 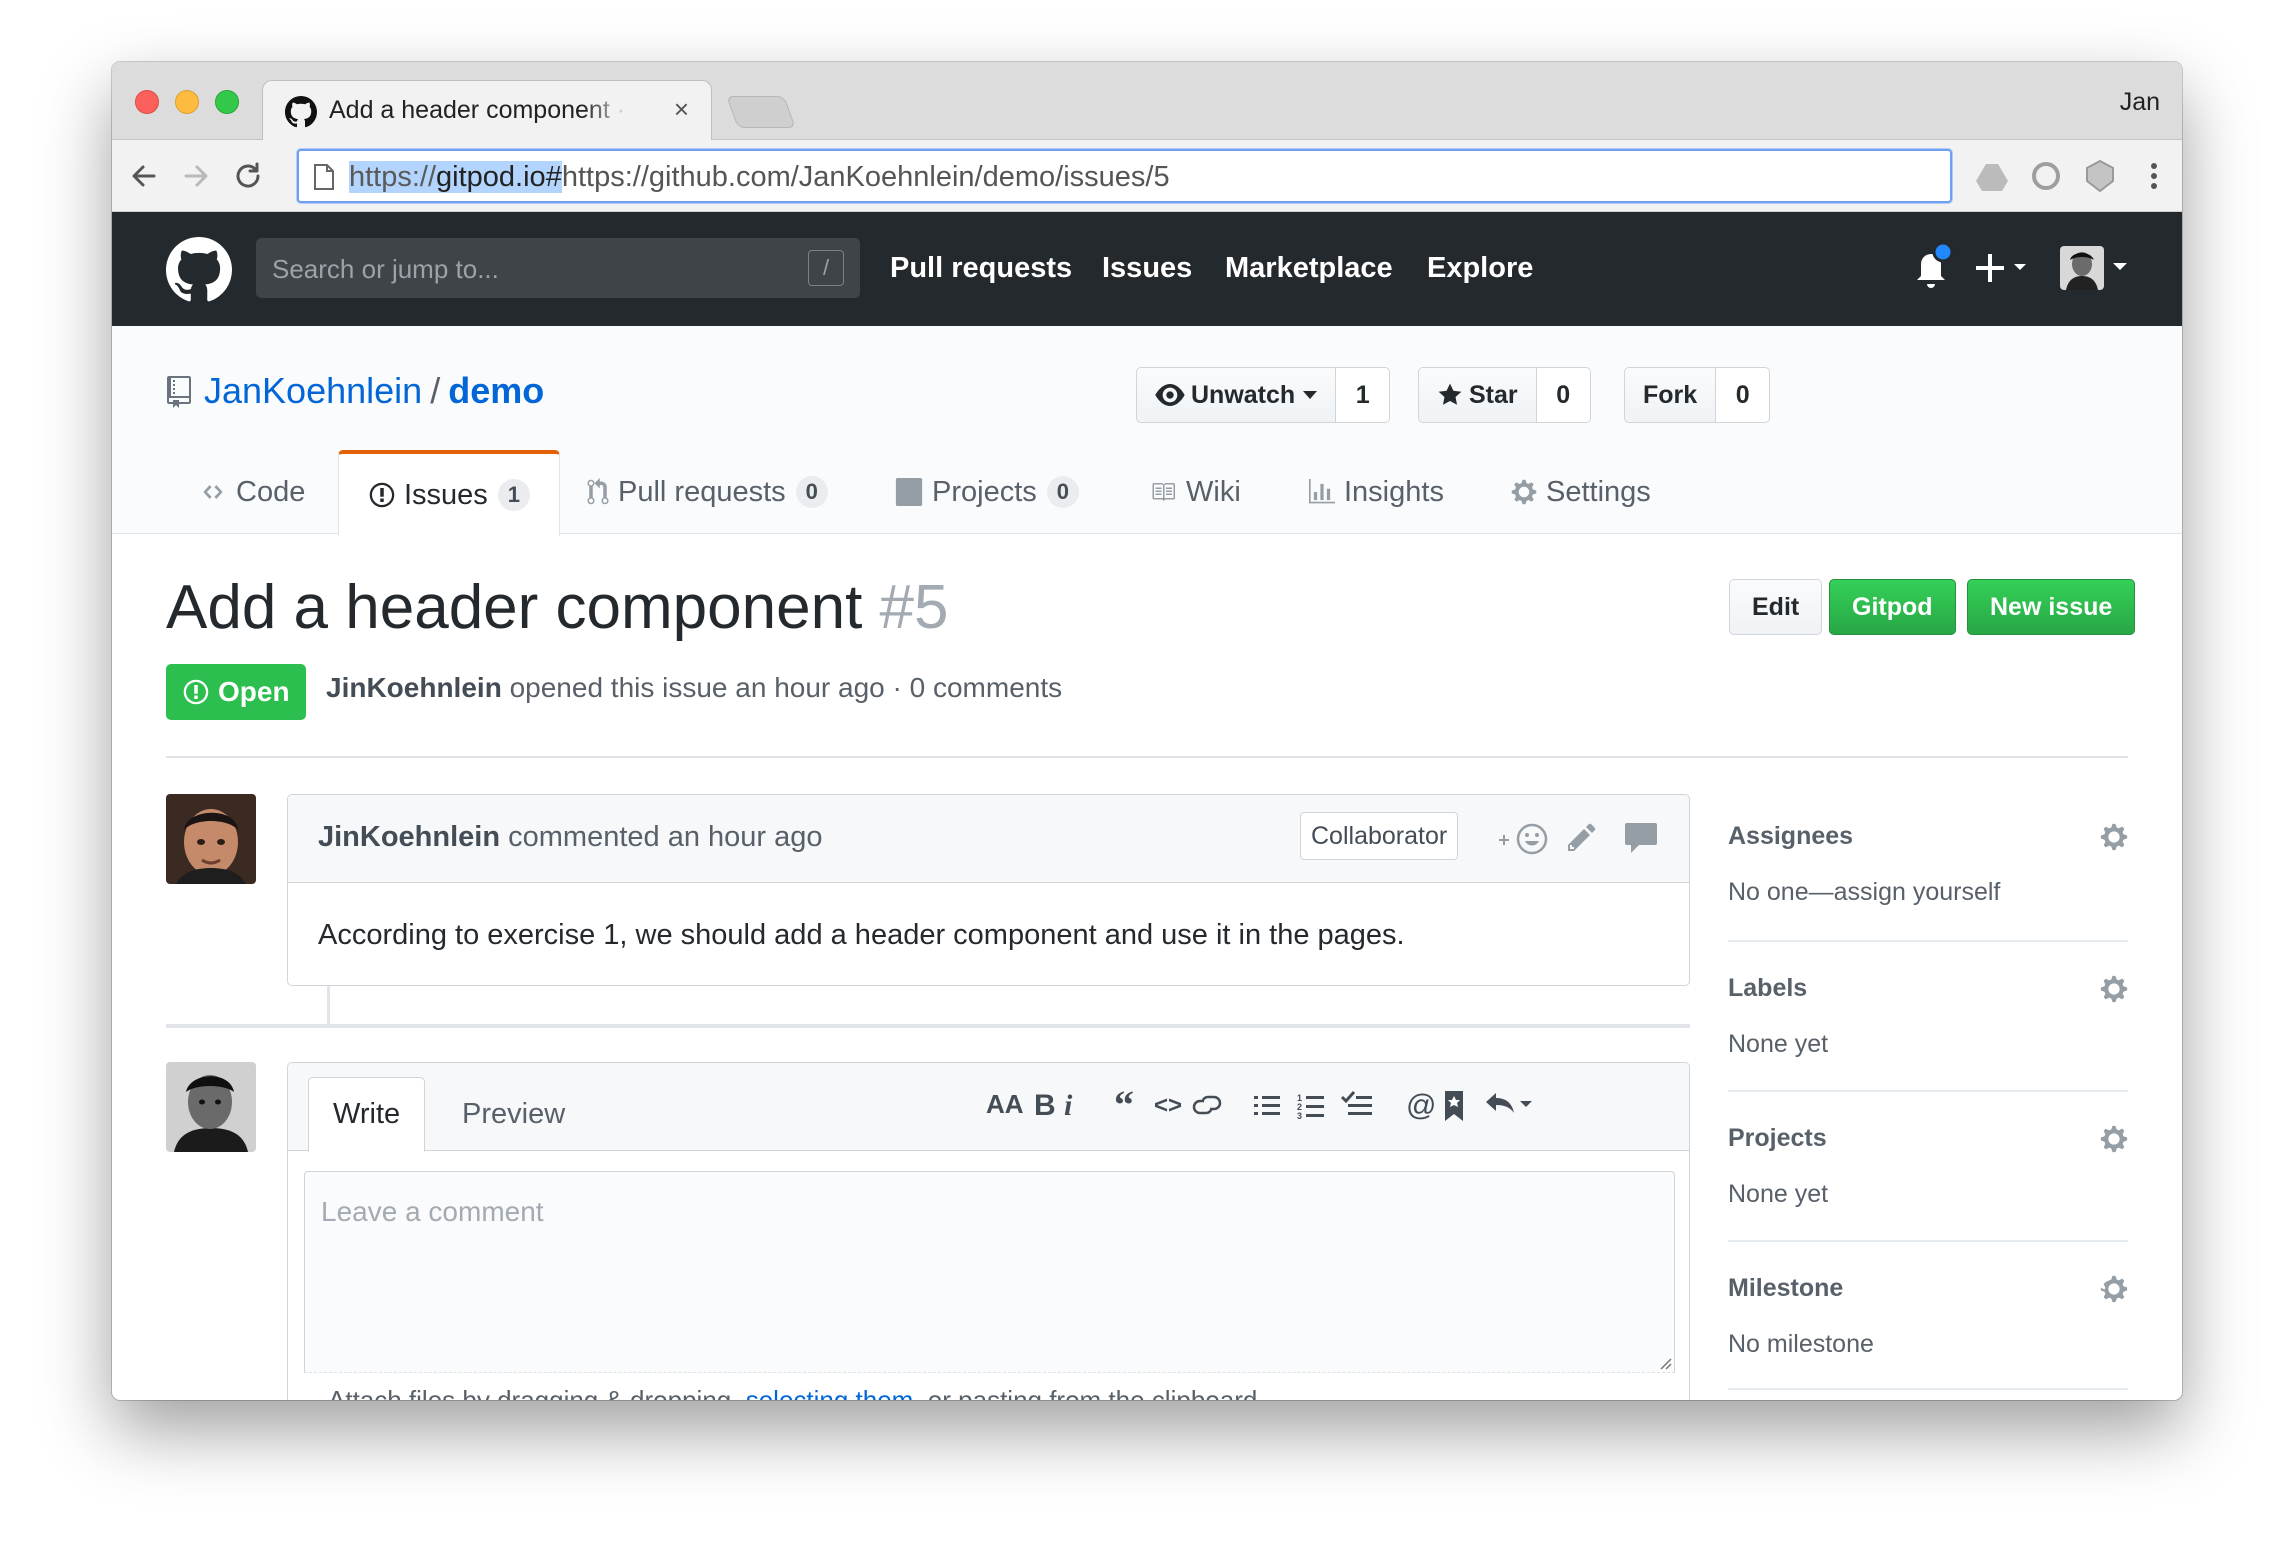 I want to click on tab-settings: Settings, so click(x=1580, y=492).